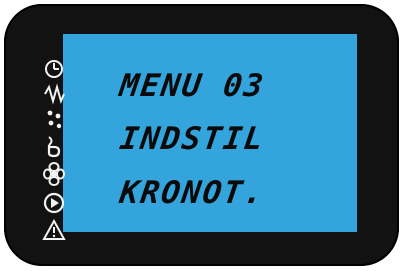 Image resolution: width=404 pixels, height=271 pixels. What do you see at coordinates (54, 94) in the screenshot?
I see `heating-element-icon` at bounding box center [54, 94].